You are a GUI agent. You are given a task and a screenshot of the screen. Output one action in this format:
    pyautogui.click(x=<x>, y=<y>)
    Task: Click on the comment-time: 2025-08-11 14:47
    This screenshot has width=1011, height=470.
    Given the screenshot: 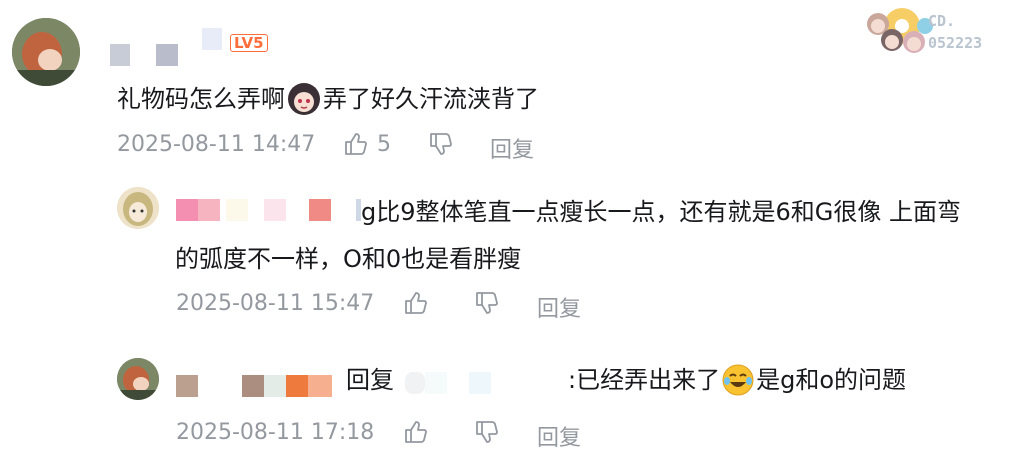 What is the action you would take?
    pyautogui.click(x=216, y=144)
    